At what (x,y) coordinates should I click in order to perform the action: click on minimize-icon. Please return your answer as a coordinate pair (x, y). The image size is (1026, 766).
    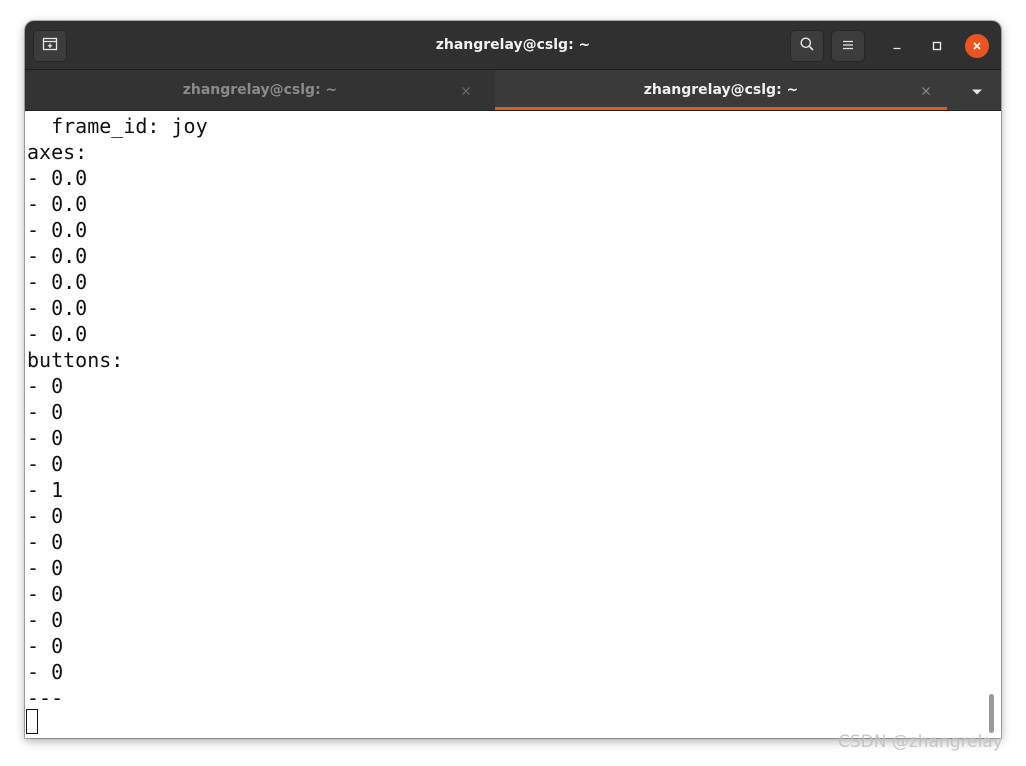
    Looking at the image, I should click on (897, 46).